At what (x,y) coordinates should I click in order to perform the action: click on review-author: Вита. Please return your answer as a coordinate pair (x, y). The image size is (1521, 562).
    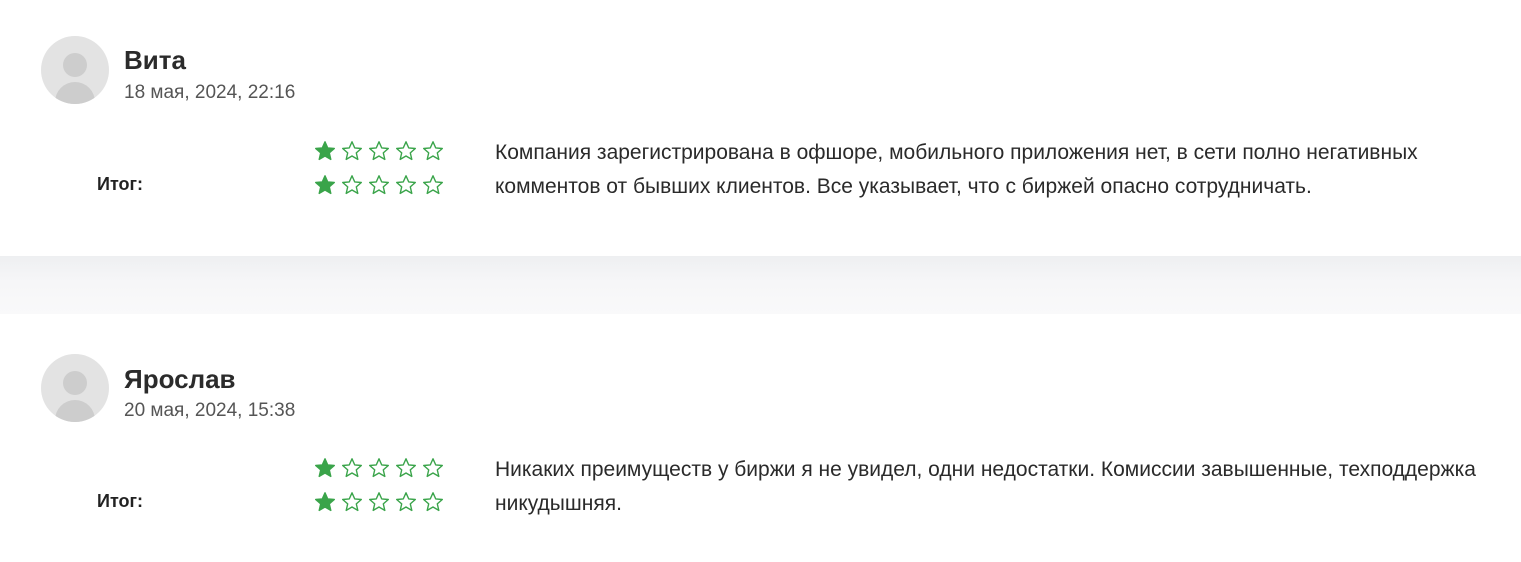
    Looking at the image, I should click on (155, 60).